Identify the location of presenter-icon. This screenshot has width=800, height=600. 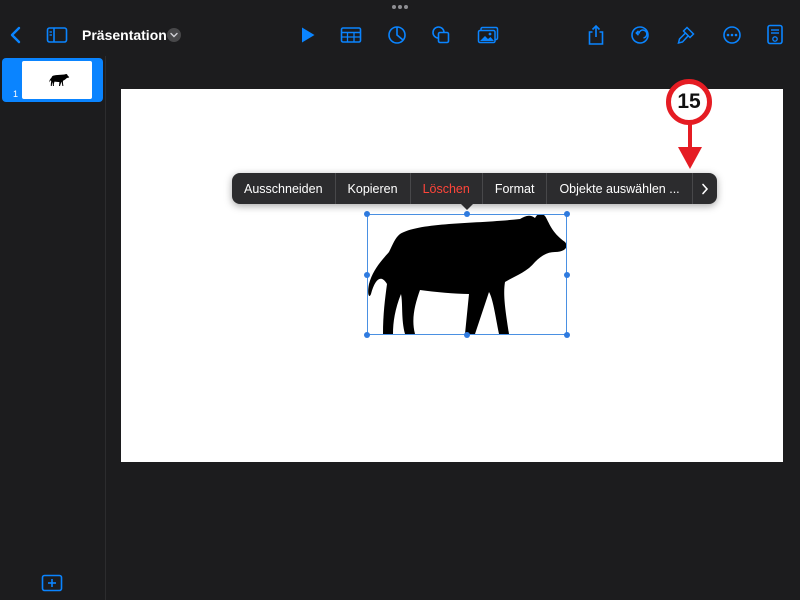
(775, 34).